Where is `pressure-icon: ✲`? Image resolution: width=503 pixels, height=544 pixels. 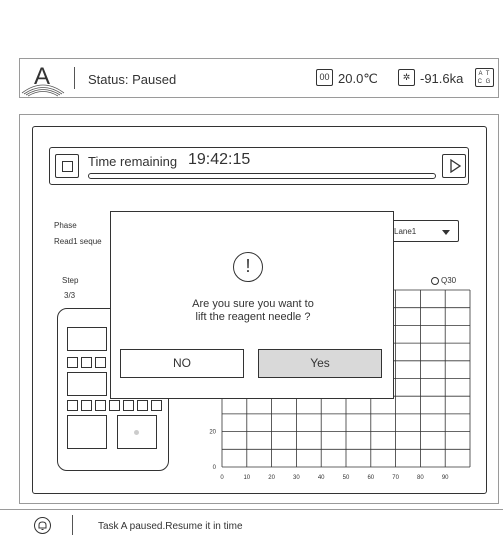
pressure-icon: ✲ is located at coordinates (406, 77).